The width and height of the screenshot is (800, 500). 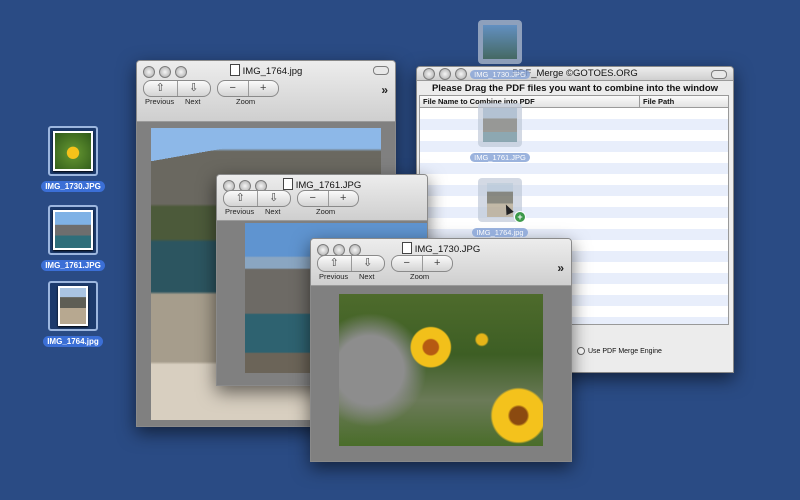 I want to click on window-title: IMG_1764.jpg, so click(x=272, y=71).